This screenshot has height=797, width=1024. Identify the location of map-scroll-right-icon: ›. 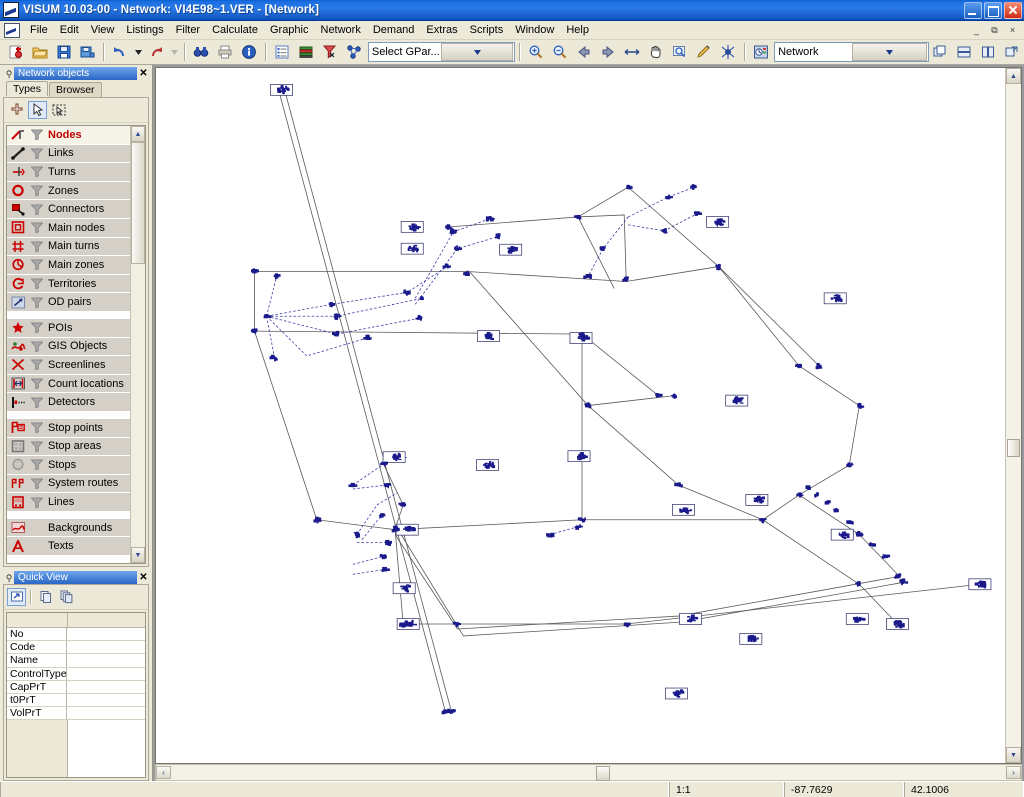
(1013, 772).